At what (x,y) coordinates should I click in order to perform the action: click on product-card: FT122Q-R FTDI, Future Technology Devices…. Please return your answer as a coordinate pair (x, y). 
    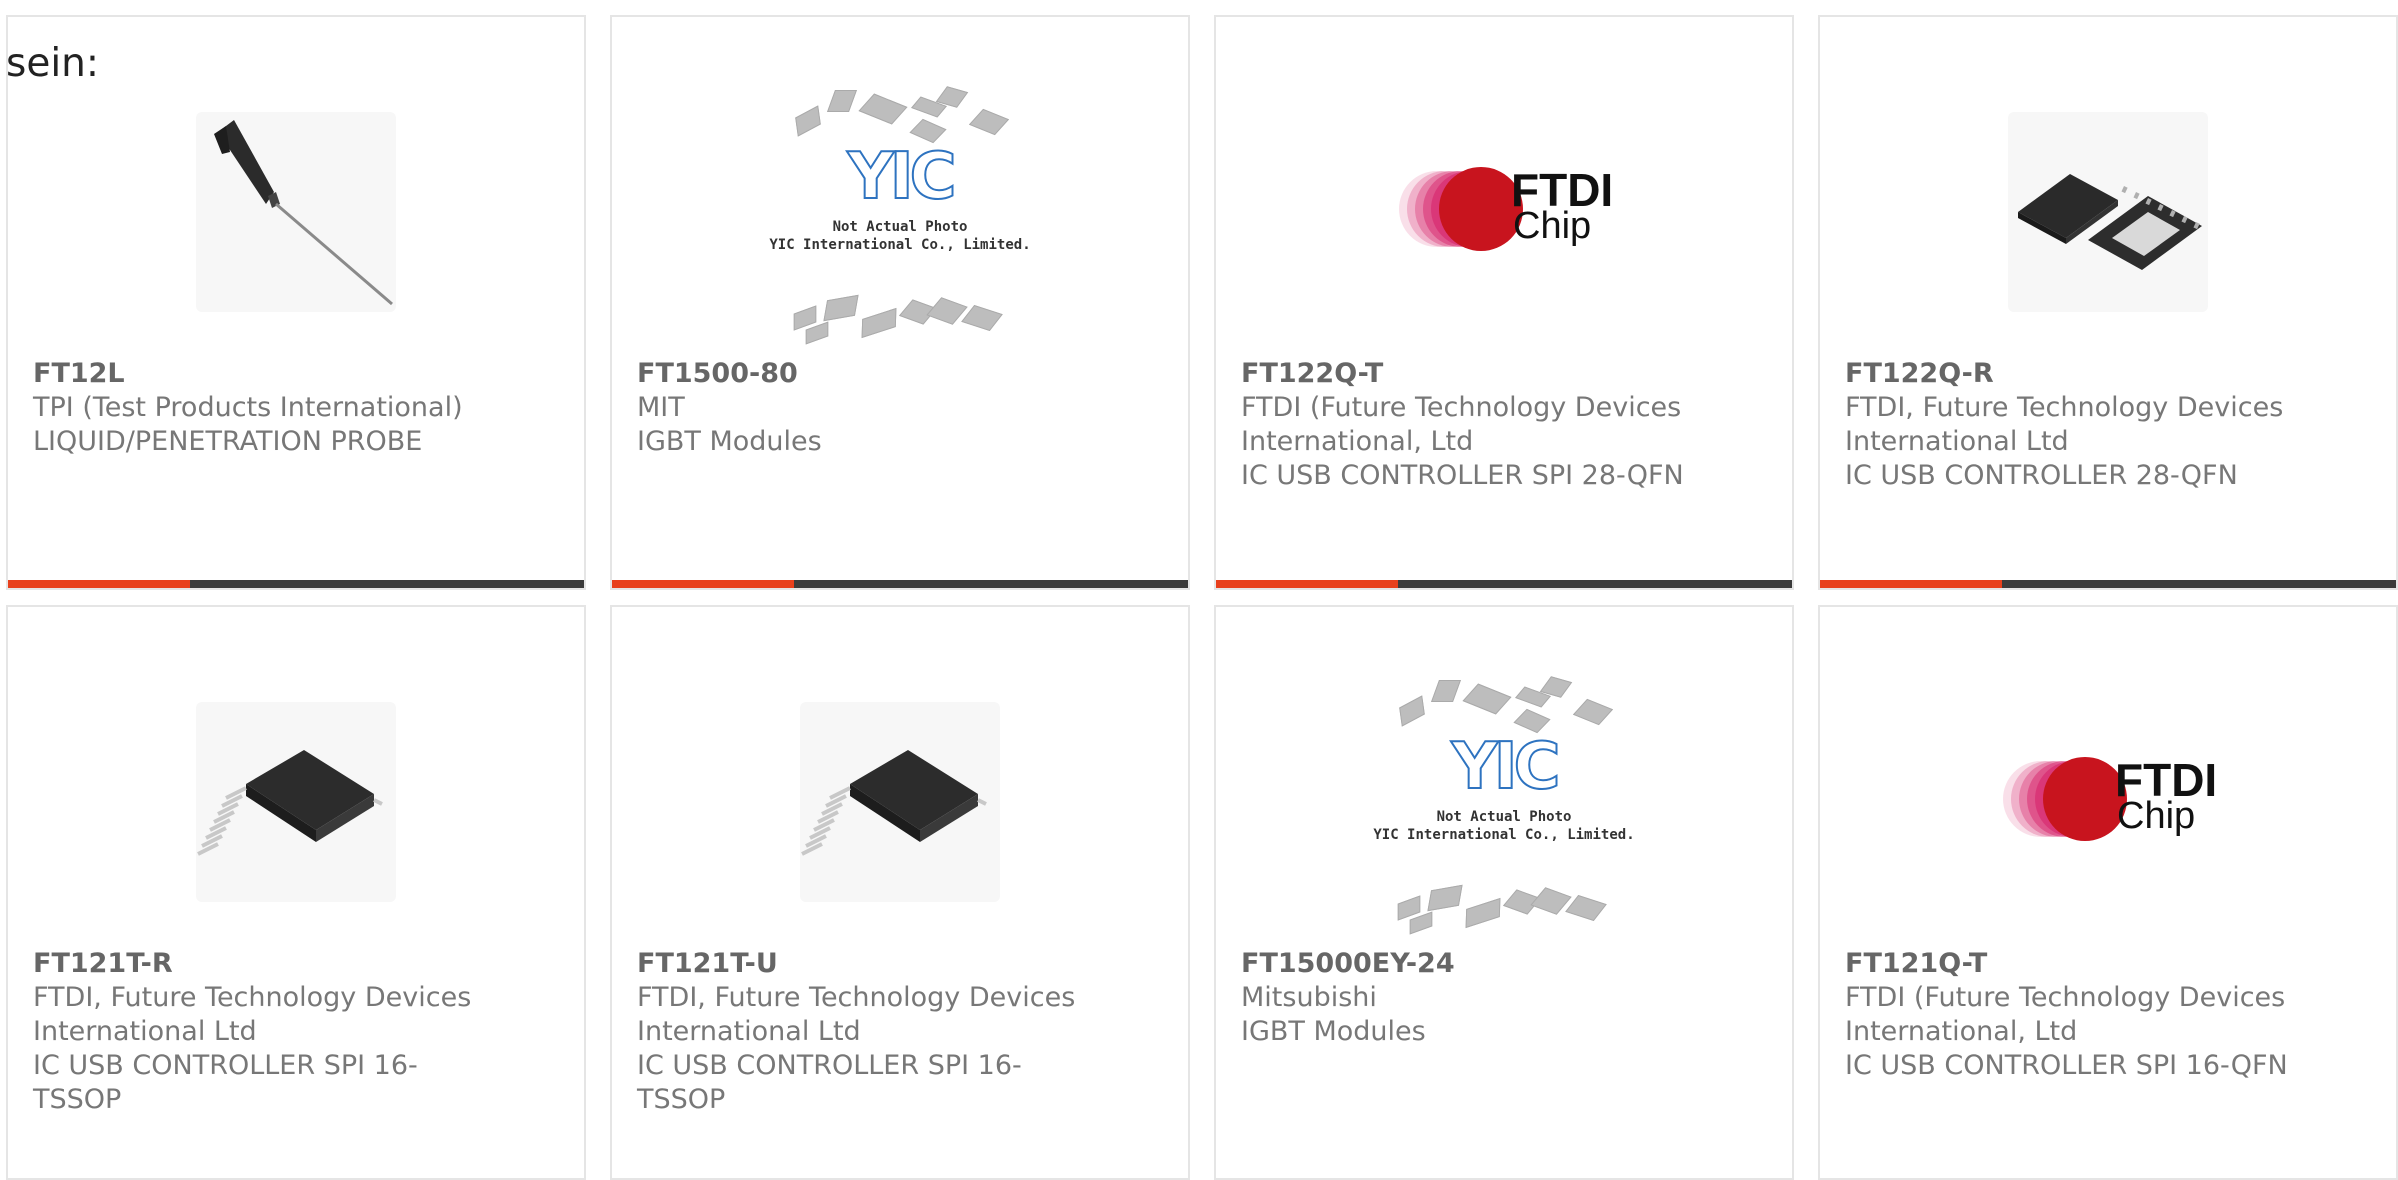
    Looking at the image, I should click on (2108, 302).